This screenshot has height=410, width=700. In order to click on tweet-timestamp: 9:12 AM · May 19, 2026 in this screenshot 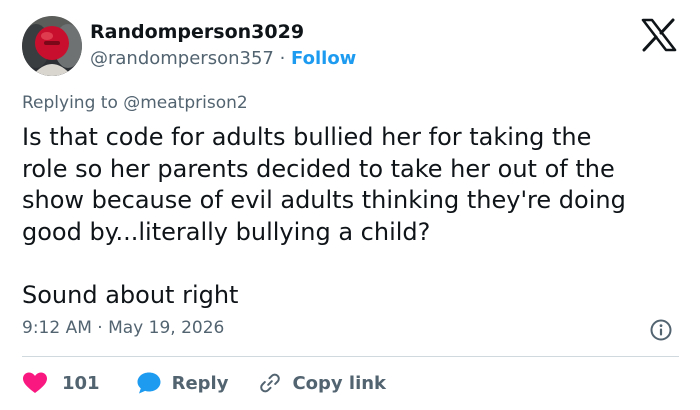, I will do `click(123, 328)`.